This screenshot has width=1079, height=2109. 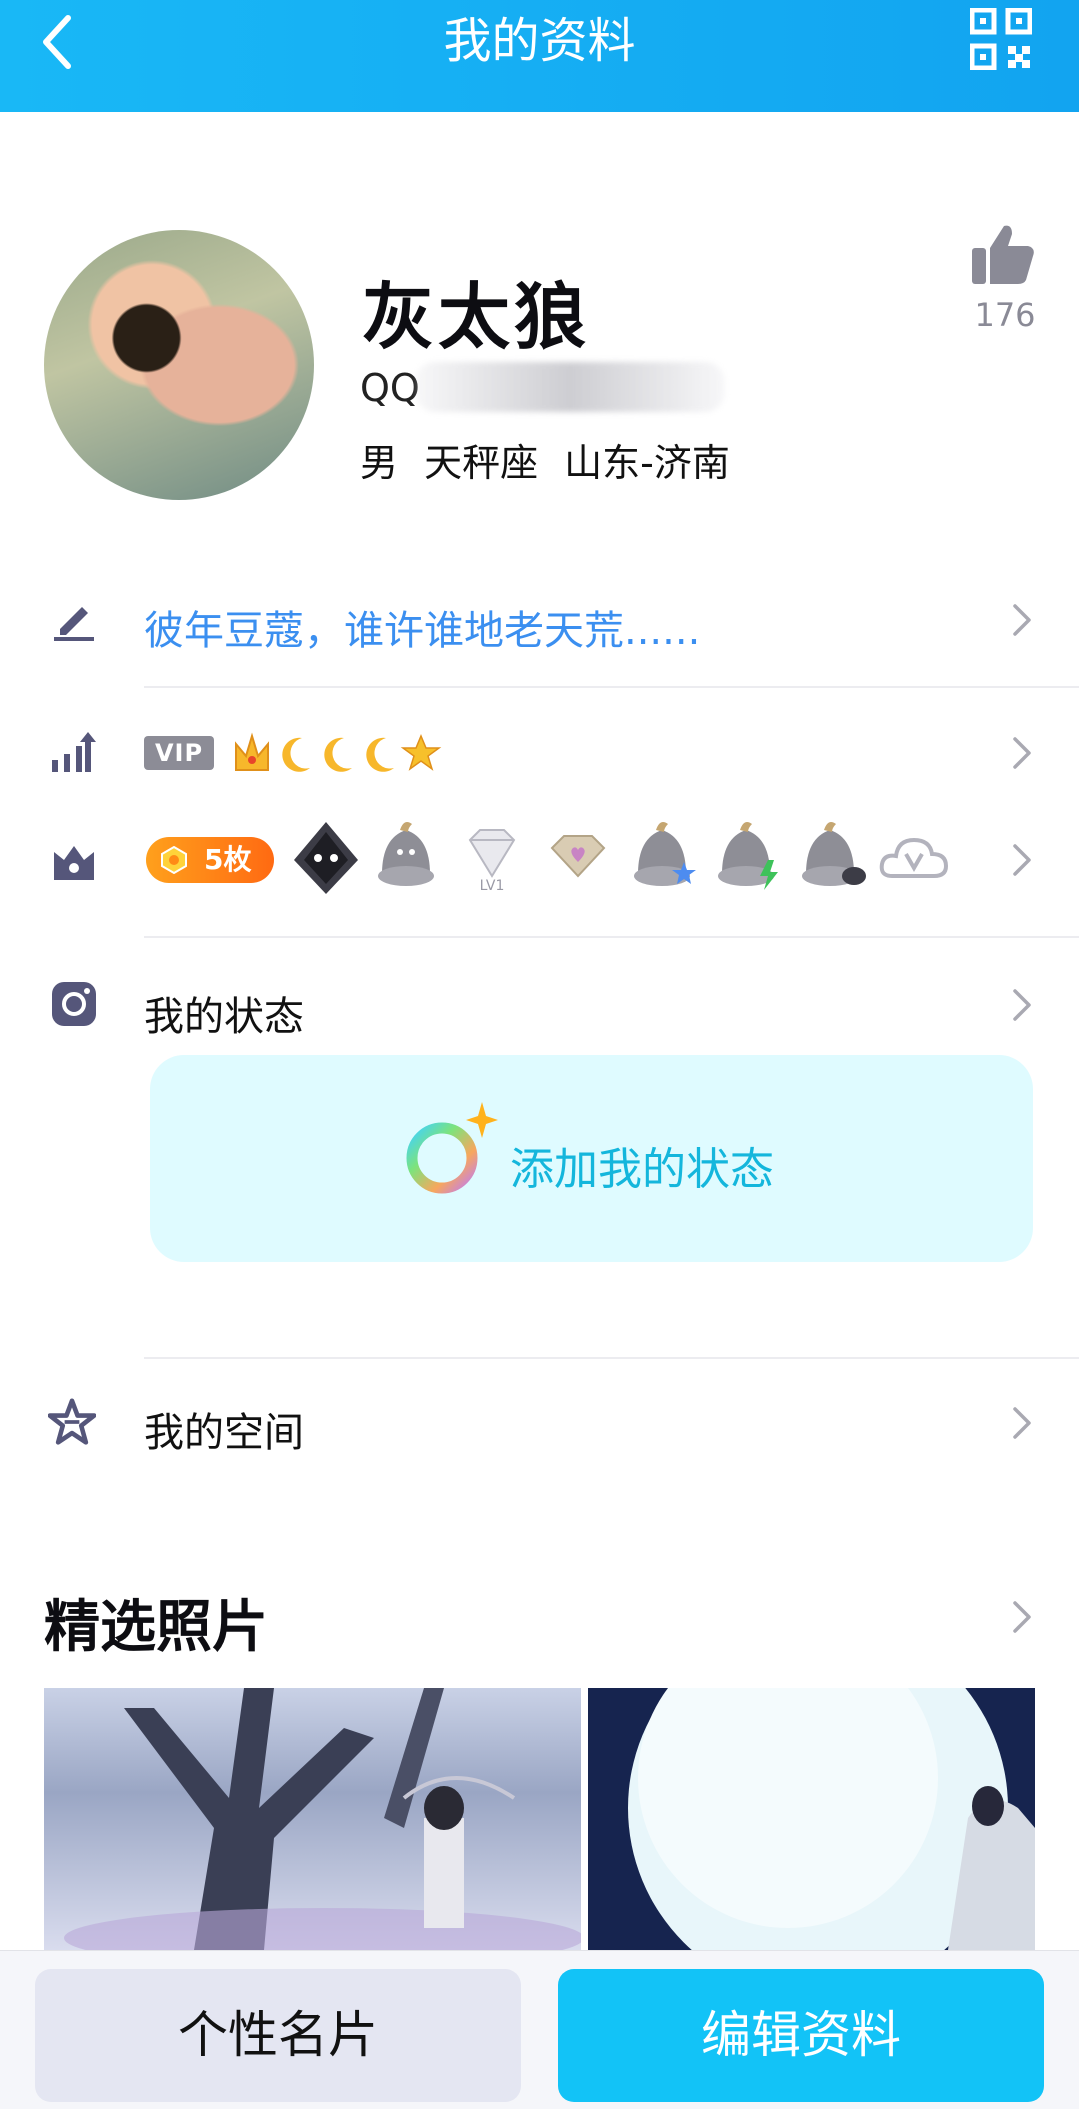 What do you see at coordinates (72, 1421) in the screenshot?
I see `star-space-icon` at bounding box center [72, 1421].